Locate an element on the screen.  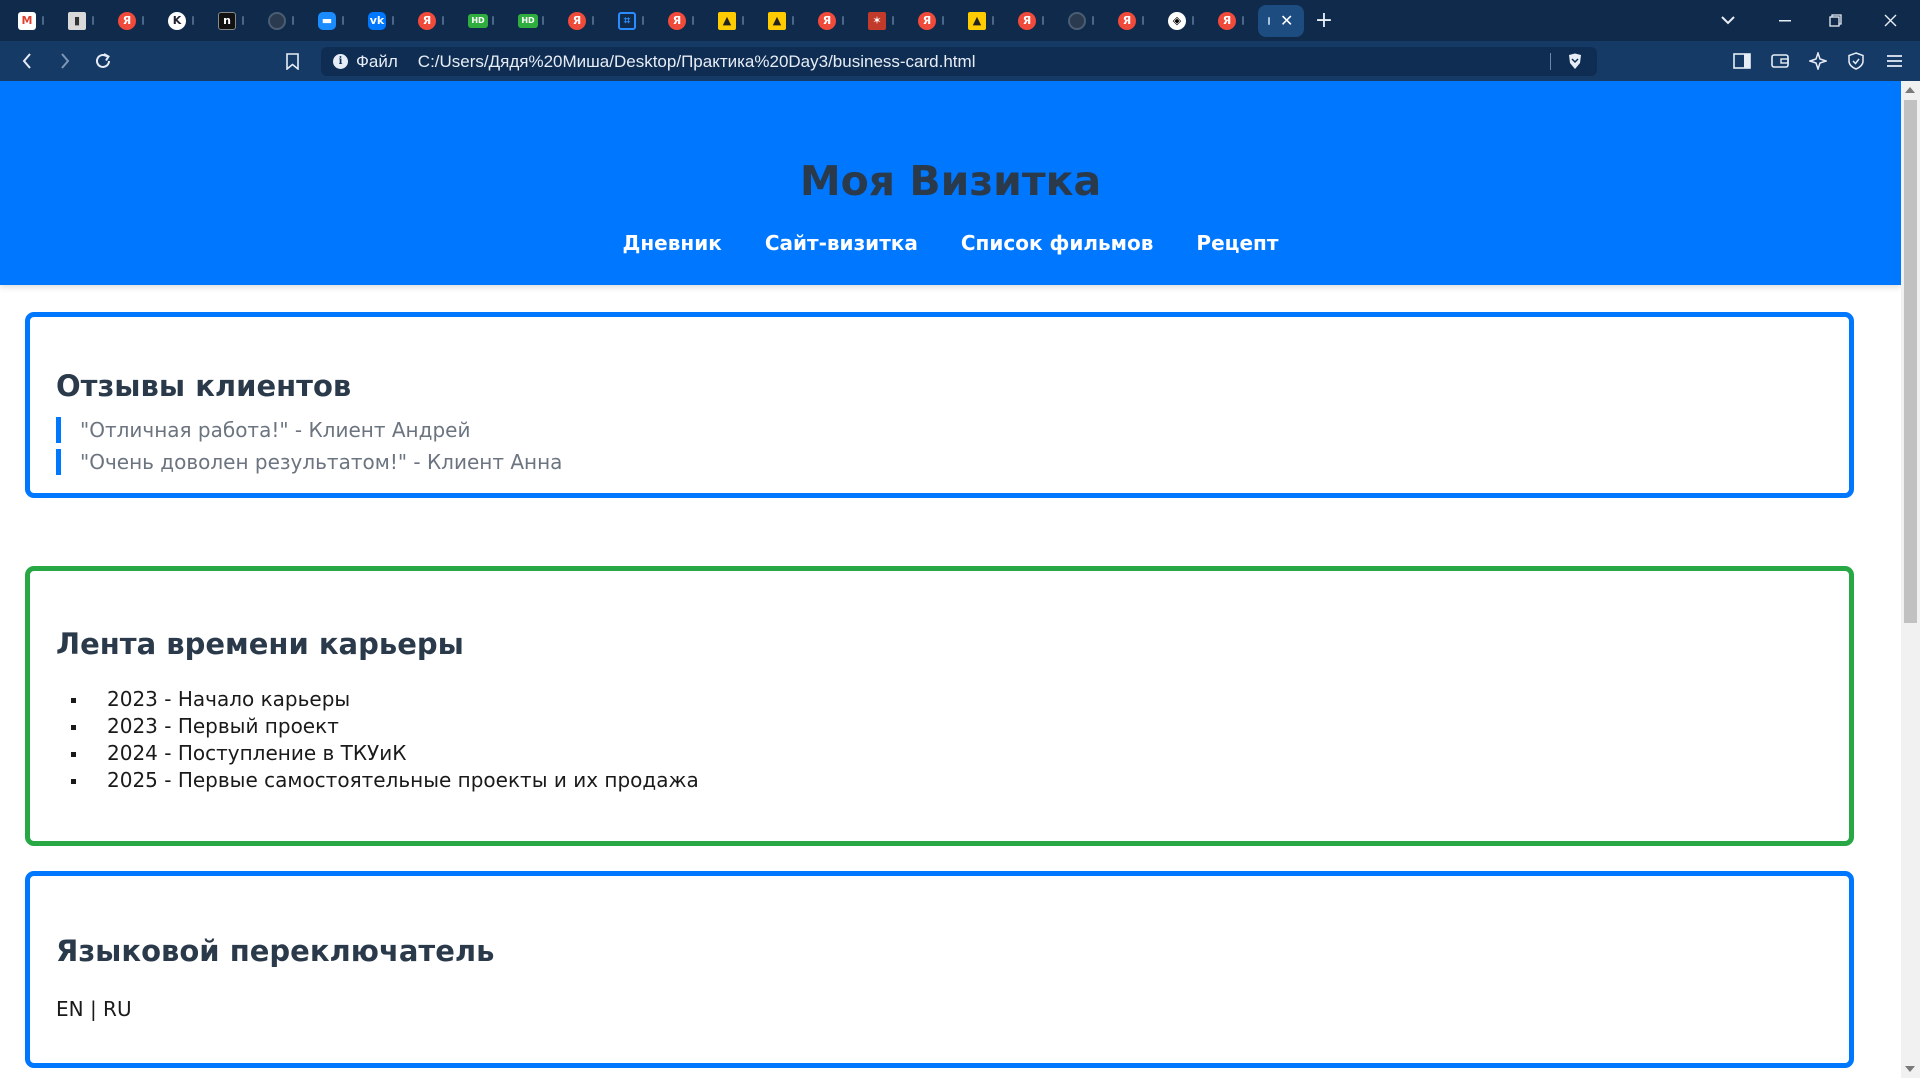
vpn-button is located at coordinates (1856, 61).